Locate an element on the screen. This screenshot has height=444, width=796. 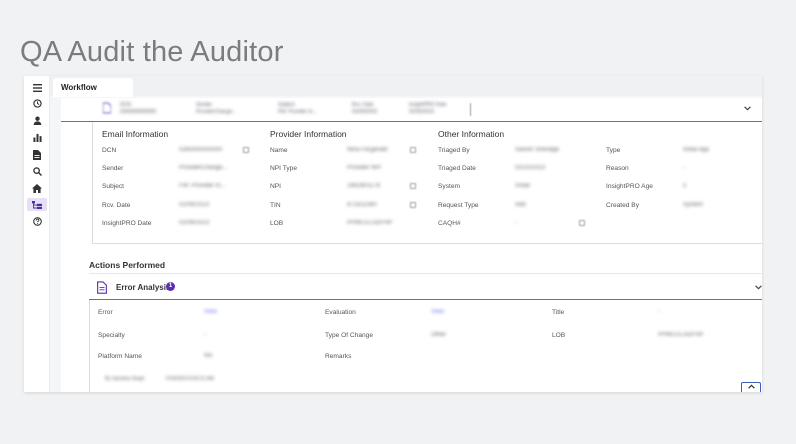
workflow-icon is located at coordinates (37, 204).